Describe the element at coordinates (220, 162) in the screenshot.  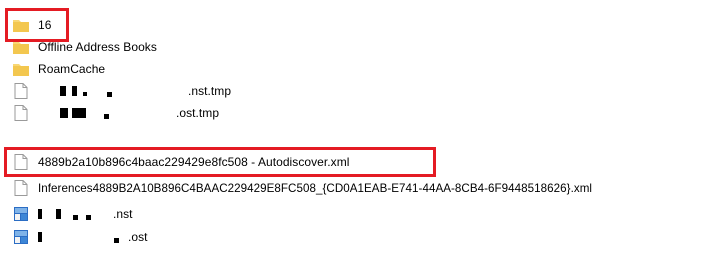
I see `highlight-box-autodiscover` at that location.